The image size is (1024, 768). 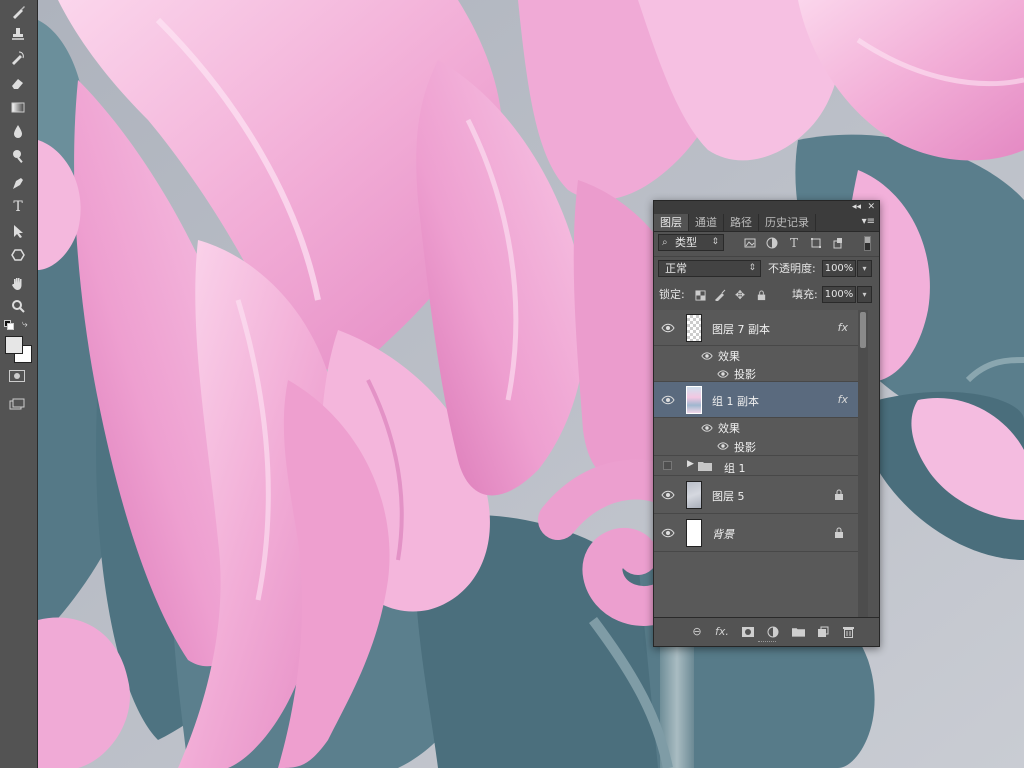 I want to click on lock-position-icon: ✥, so click(x=740, y=295).